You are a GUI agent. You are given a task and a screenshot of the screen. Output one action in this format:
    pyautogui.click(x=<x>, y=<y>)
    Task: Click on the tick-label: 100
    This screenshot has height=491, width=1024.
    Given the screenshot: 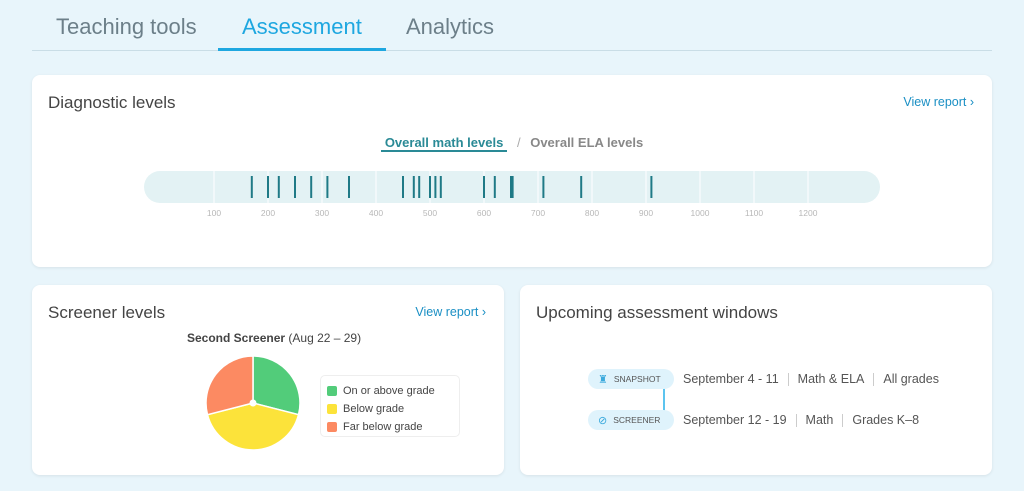 What is the action you would take?
    pyautogui.click(x=214, y=213)
    